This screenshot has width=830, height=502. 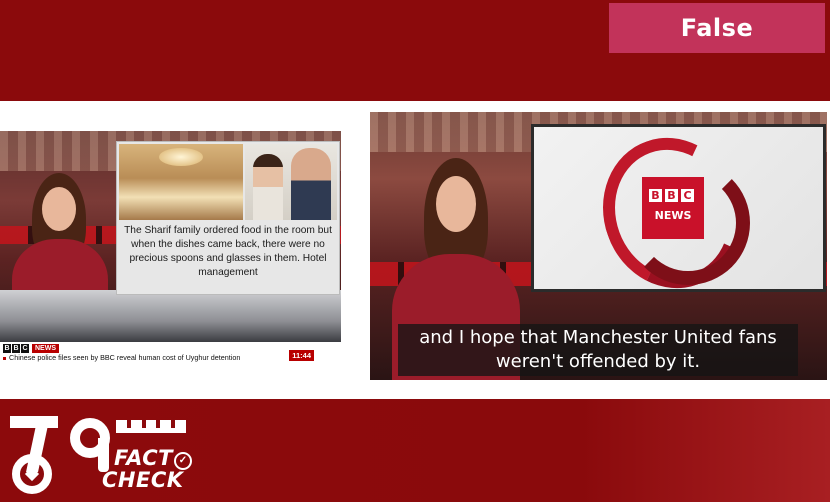 I want to click on verdict-badge: False, so click(x=717, y=28).